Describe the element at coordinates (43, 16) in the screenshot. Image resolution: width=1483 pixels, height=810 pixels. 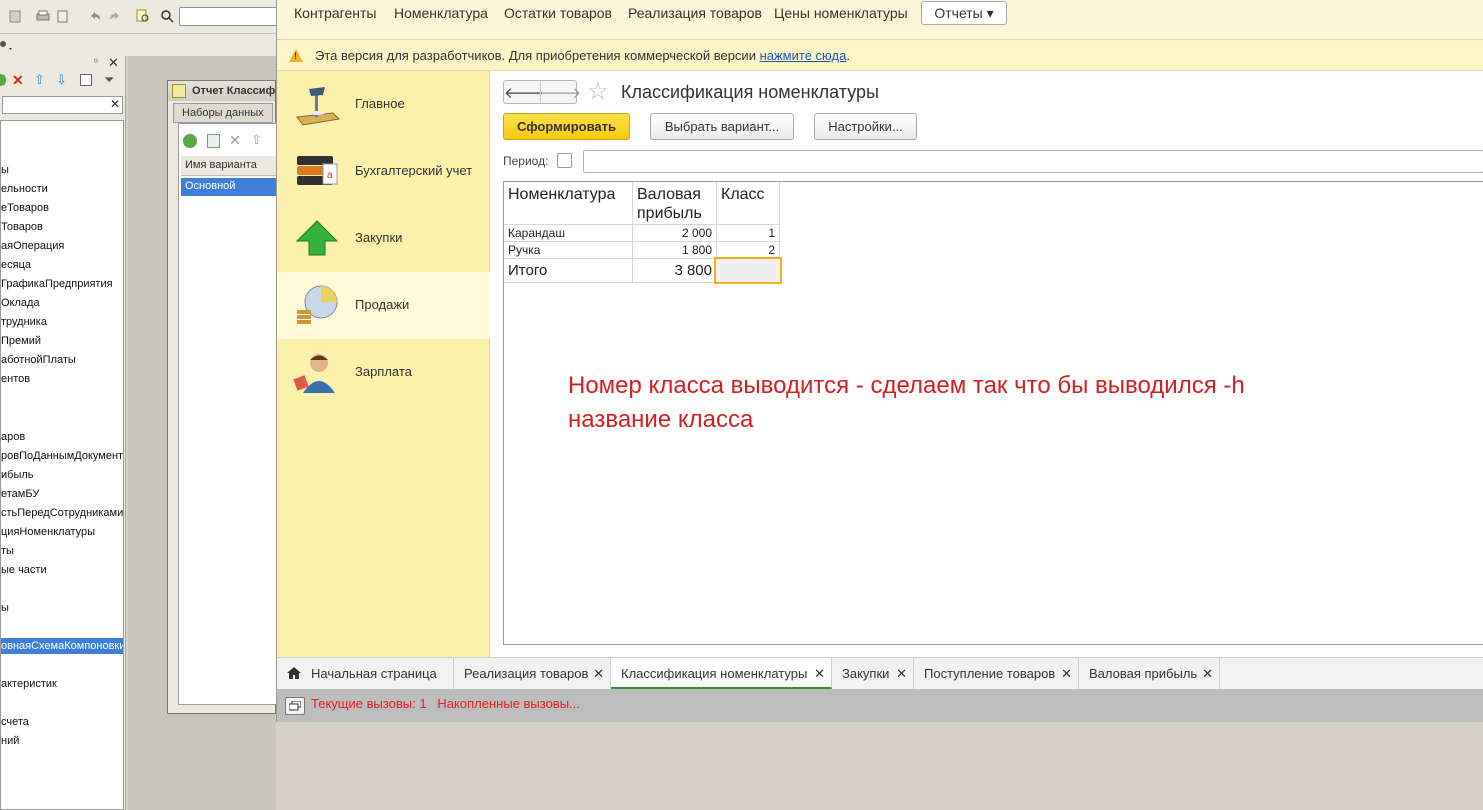
I see `print-icon` at that location.